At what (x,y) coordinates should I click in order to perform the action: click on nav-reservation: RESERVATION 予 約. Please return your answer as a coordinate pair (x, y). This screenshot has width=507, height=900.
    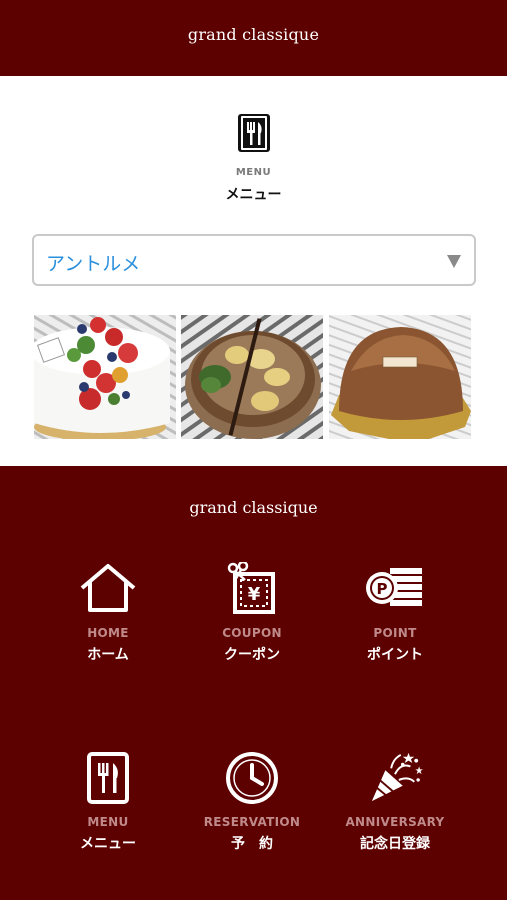
    Looking at the image, I should click on (252, 802).